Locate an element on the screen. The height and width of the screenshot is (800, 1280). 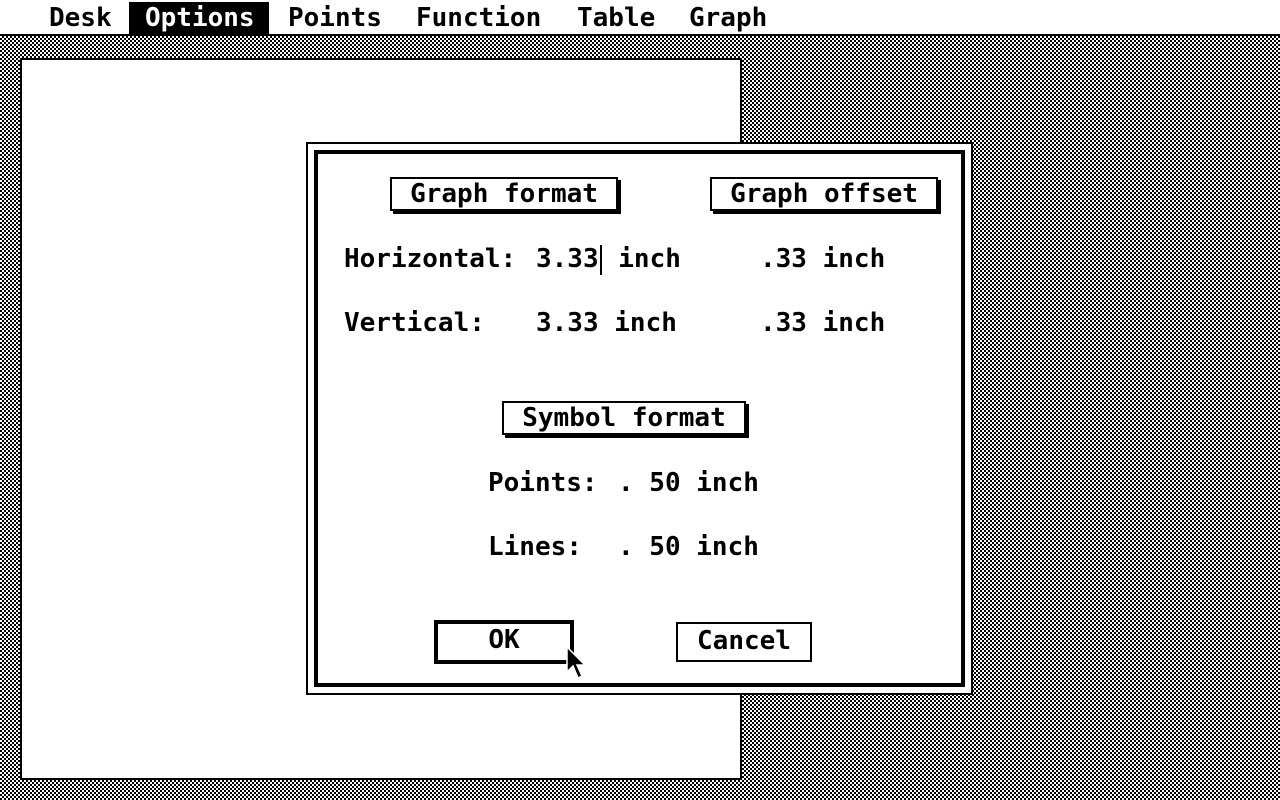
menu-table: Table is located at coordinates (616, 18).